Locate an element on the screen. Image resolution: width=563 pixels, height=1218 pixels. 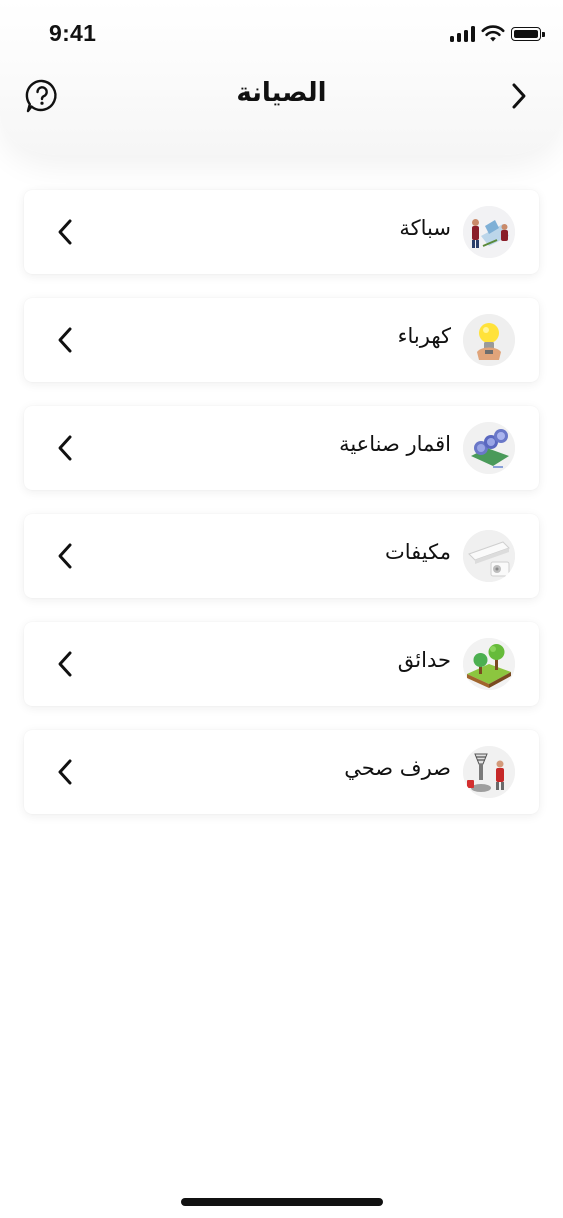
chevron-right-icon is located at coordinates (519, 96).